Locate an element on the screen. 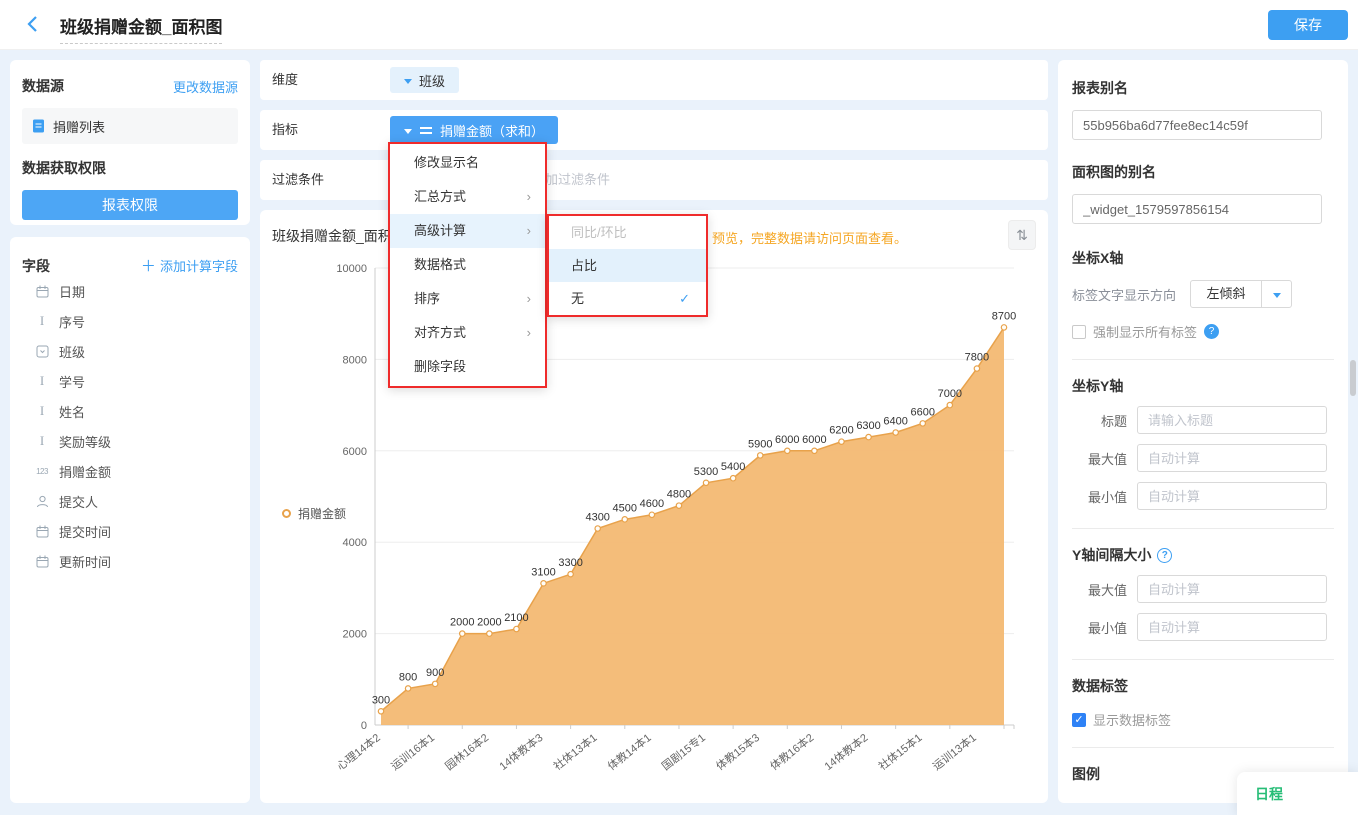 This screenshot has height=815, width=1358. svg-text: 2100 is located at coordinates (516, 618).